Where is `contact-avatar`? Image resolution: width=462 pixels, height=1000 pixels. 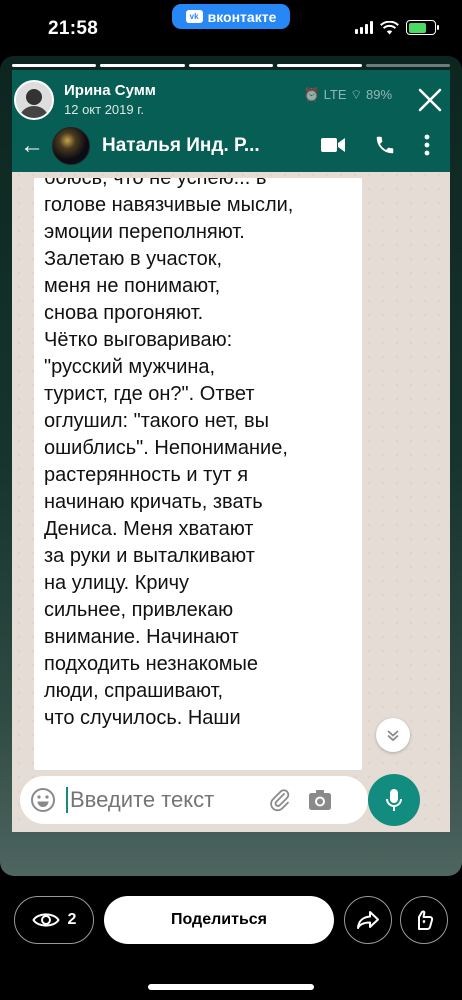
contact-avatar is located at coordinates (71, 146).